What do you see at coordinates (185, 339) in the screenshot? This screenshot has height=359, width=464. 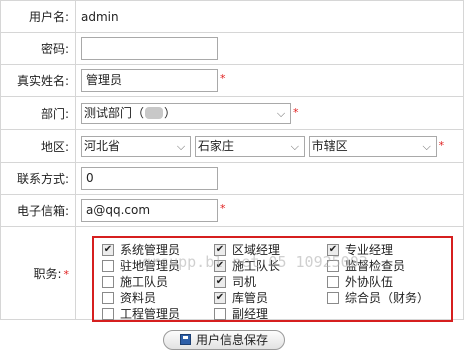 I see `save-disk-icon` at bounding box center [185, 339].